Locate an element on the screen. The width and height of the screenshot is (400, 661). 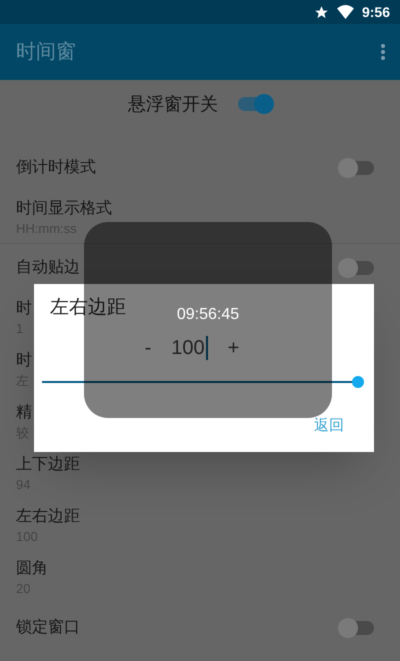
plus-button: + is located at coordinates (234, 347).